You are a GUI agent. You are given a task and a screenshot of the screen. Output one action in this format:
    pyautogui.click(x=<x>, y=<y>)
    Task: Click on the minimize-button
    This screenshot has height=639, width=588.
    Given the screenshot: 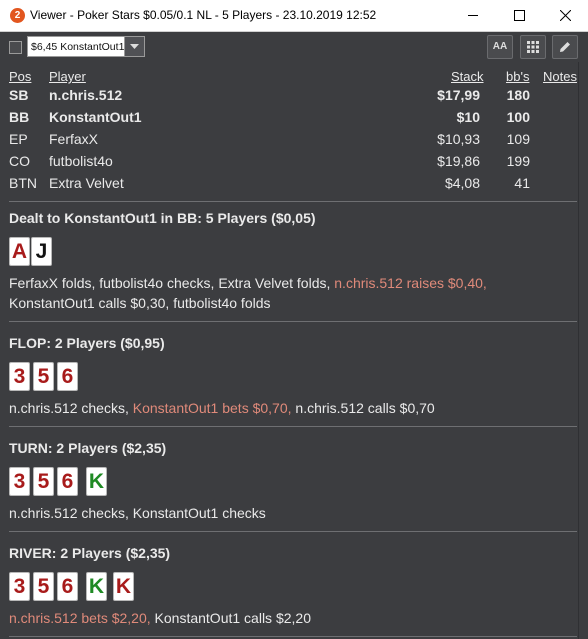 What is the action you would take?
    pyautogui.click(x=473, y=15)
    